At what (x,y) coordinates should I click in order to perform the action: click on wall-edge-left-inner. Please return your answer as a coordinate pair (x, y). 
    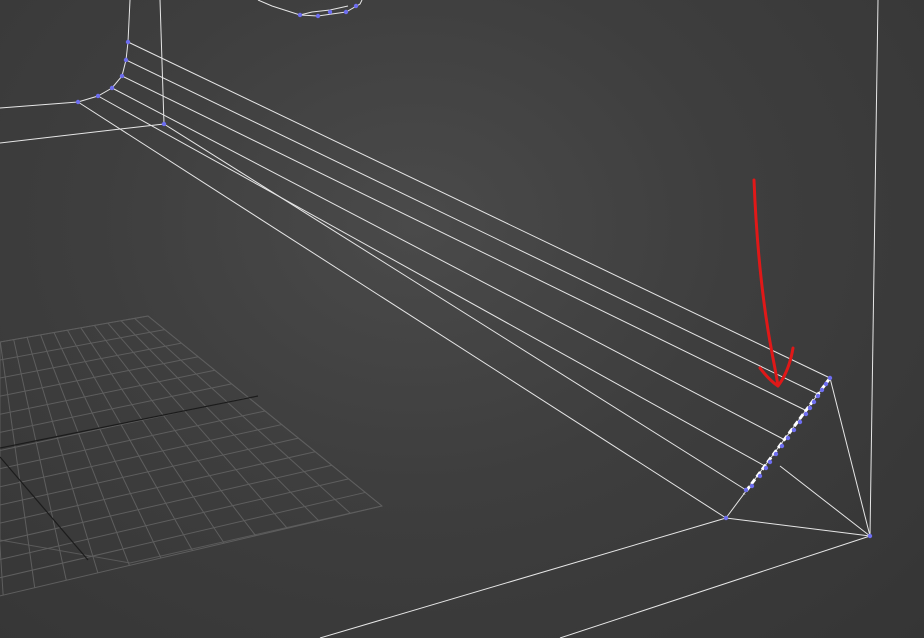
    Looking at the image, I should click on (162, 62).